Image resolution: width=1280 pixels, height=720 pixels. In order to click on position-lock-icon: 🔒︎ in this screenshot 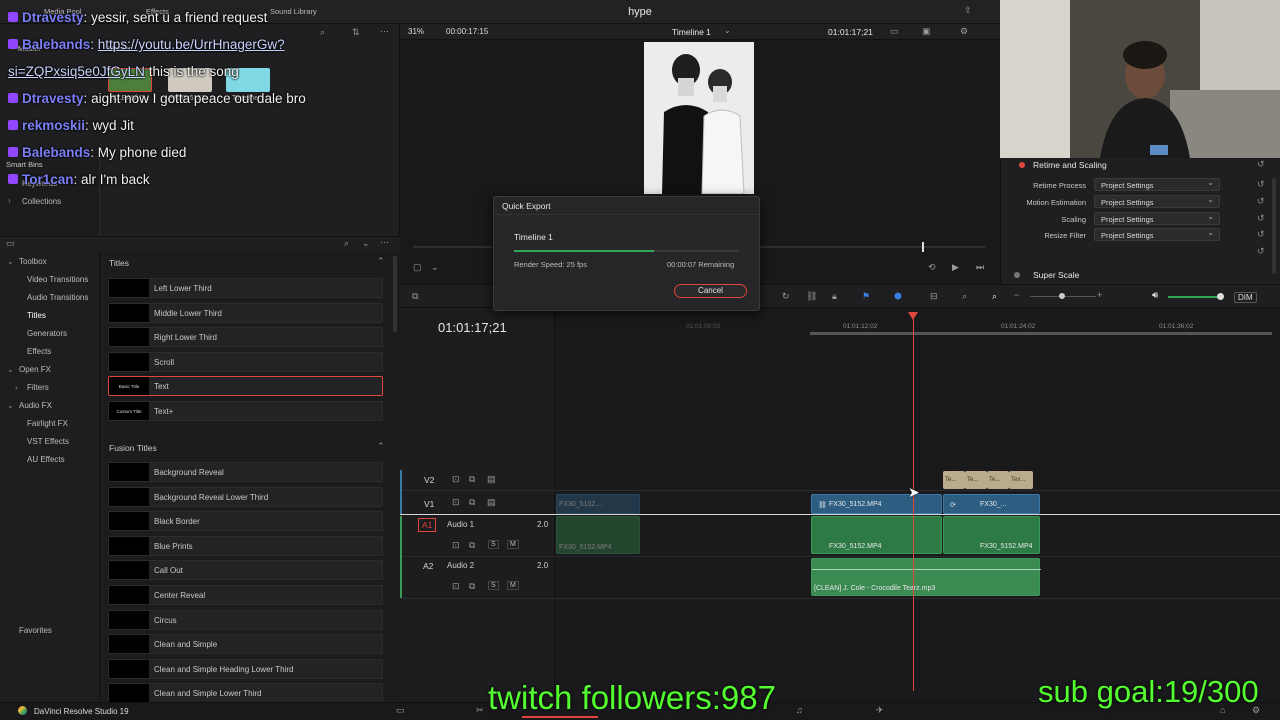, I will do `click(834, 296)`.